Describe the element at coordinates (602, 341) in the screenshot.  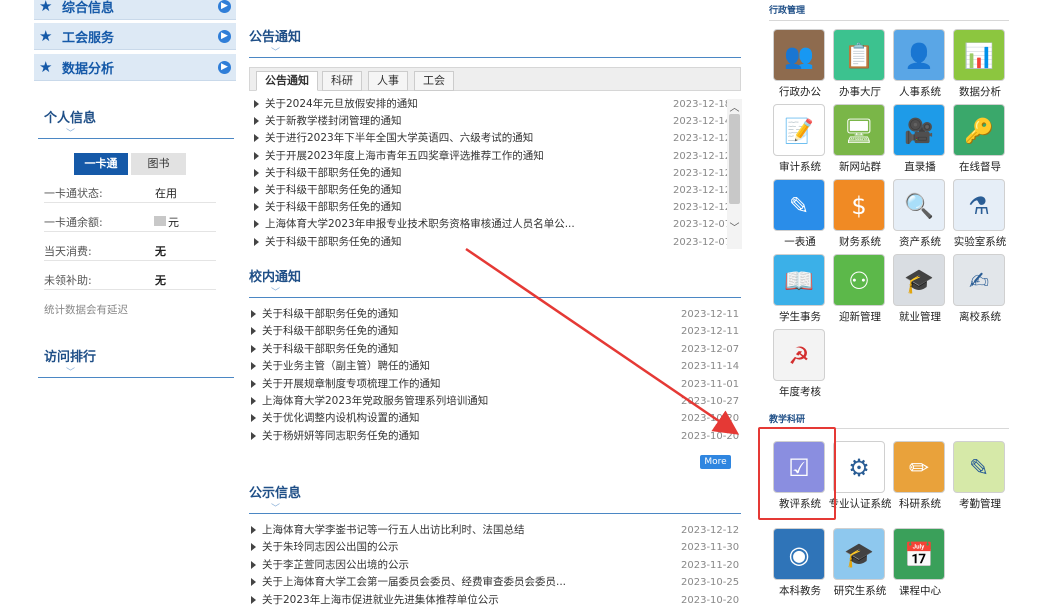
I see `pointer-arrow` at that location.